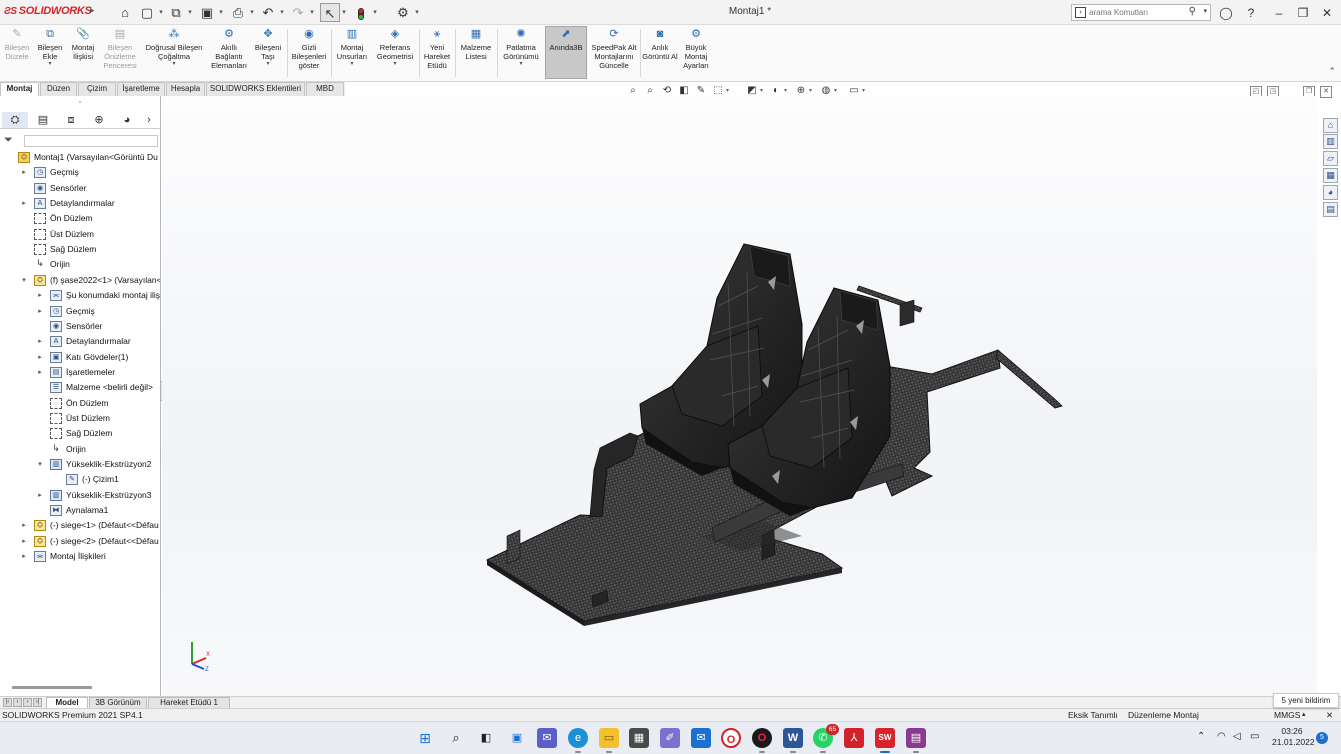  Describe the element at coordinates (80, 103) in the screenshot. I see `panel-grip: ⁃` at that location.